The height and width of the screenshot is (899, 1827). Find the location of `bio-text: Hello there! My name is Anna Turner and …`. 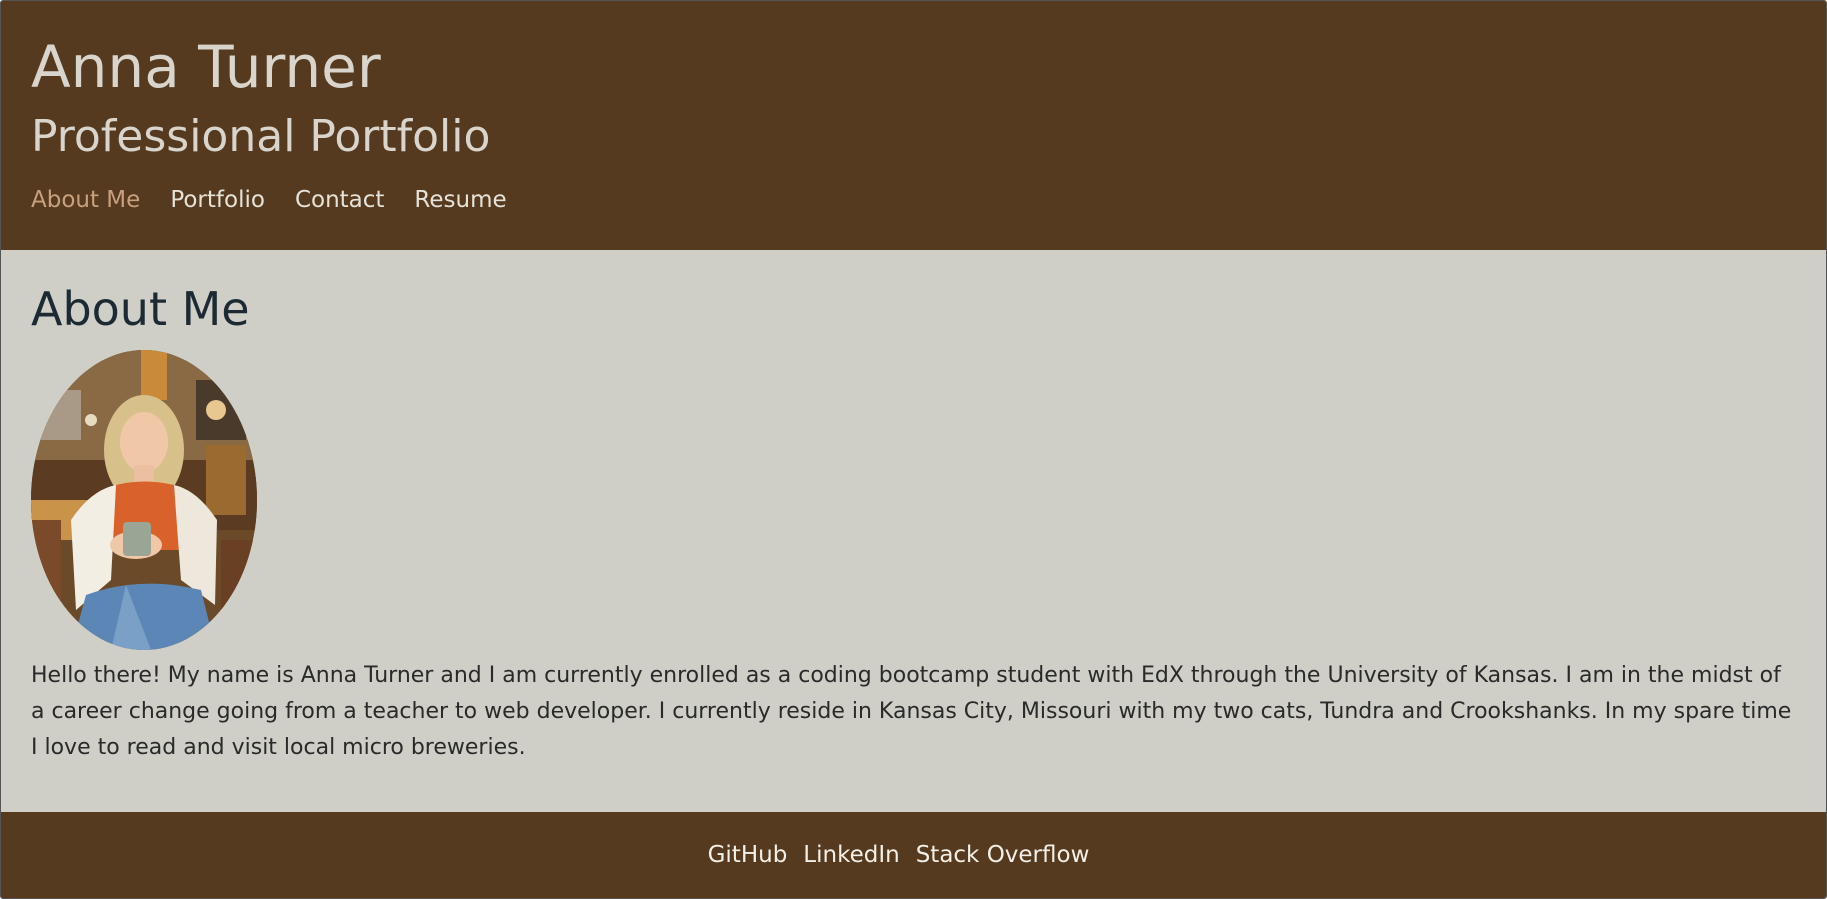

bio-text: Hello there! My name is Anna Turner and … is located at coordinates (911, 711).